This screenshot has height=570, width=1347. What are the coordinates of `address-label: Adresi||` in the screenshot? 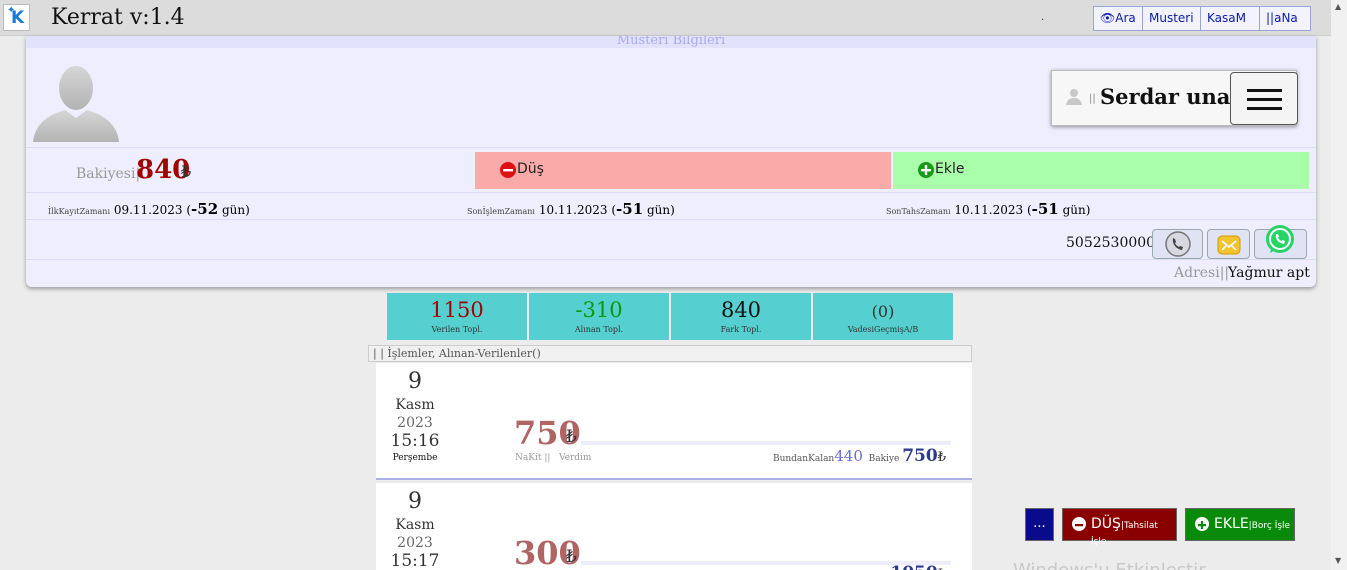 It's located at (1202, 273).